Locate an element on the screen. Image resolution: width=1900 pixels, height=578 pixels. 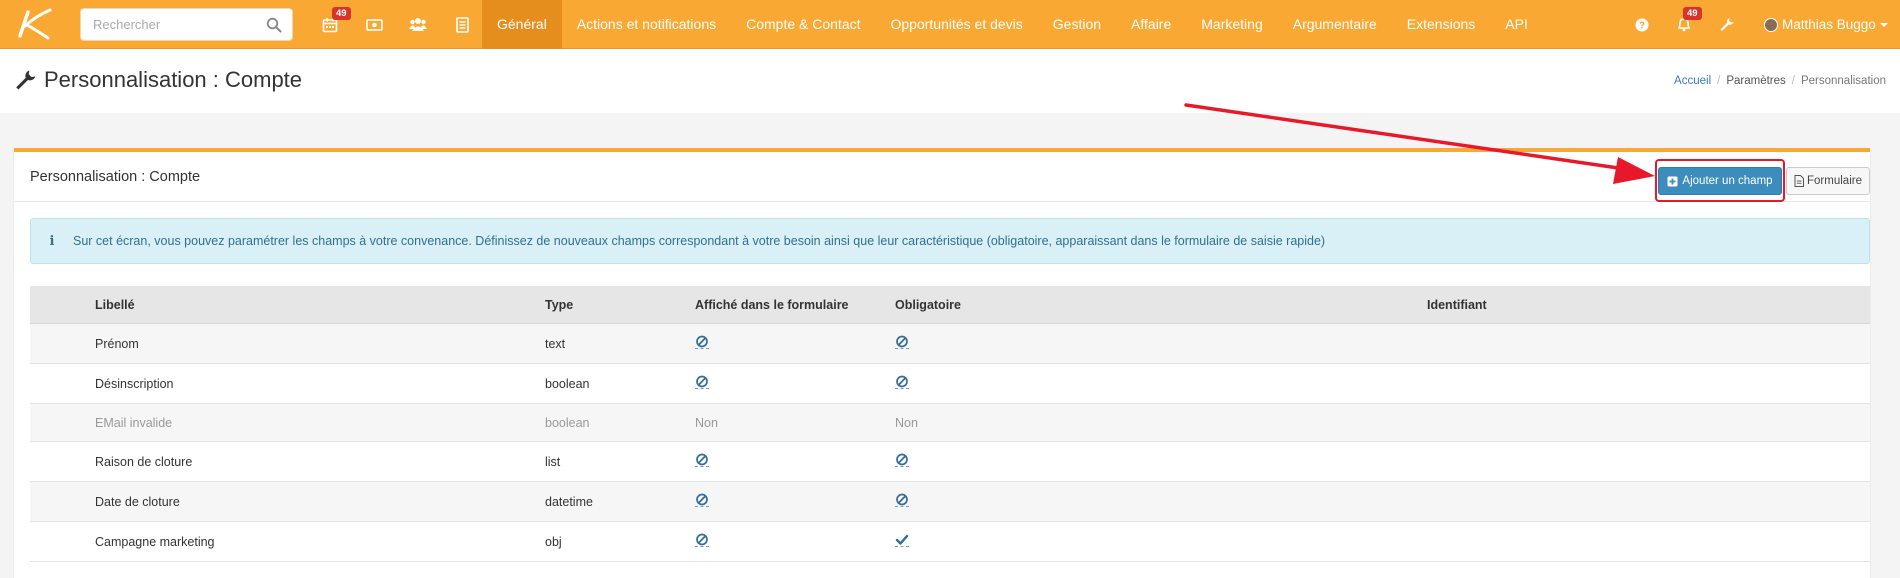
table-row: Date de cloture datetime is located at coordinates (950, 502).